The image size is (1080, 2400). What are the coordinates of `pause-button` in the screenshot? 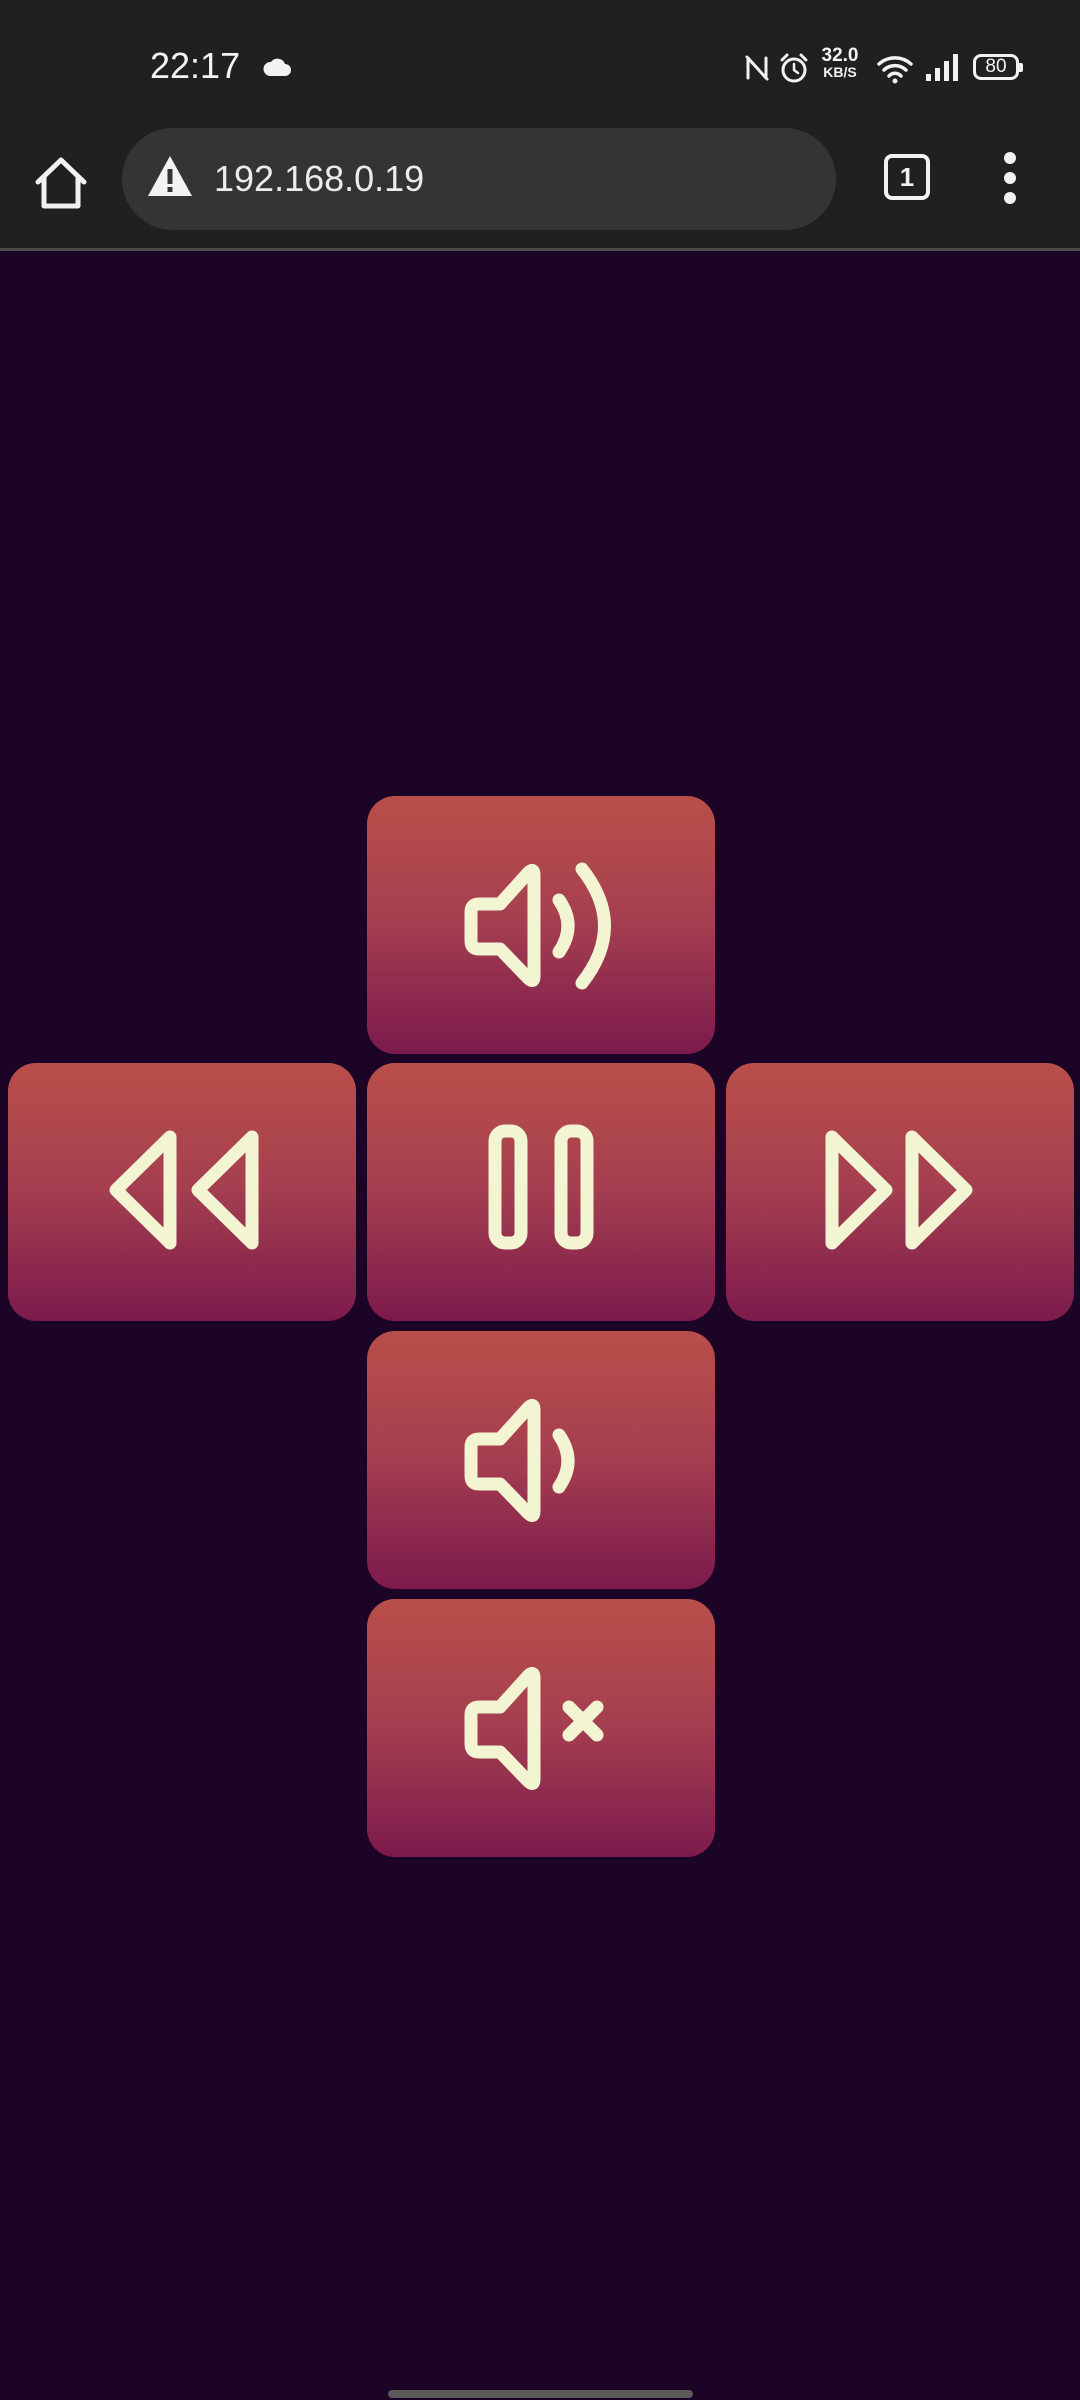 It's located at (541, 1192).